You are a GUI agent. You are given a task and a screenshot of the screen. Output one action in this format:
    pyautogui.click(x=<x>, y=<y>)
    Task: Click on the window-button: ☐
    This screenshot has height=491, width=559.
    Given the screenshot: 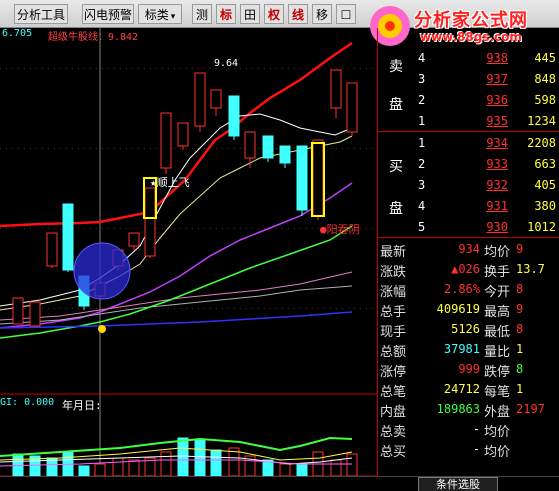 What is the action you would take?
    pyautogui.click(x=346, y=14)
    